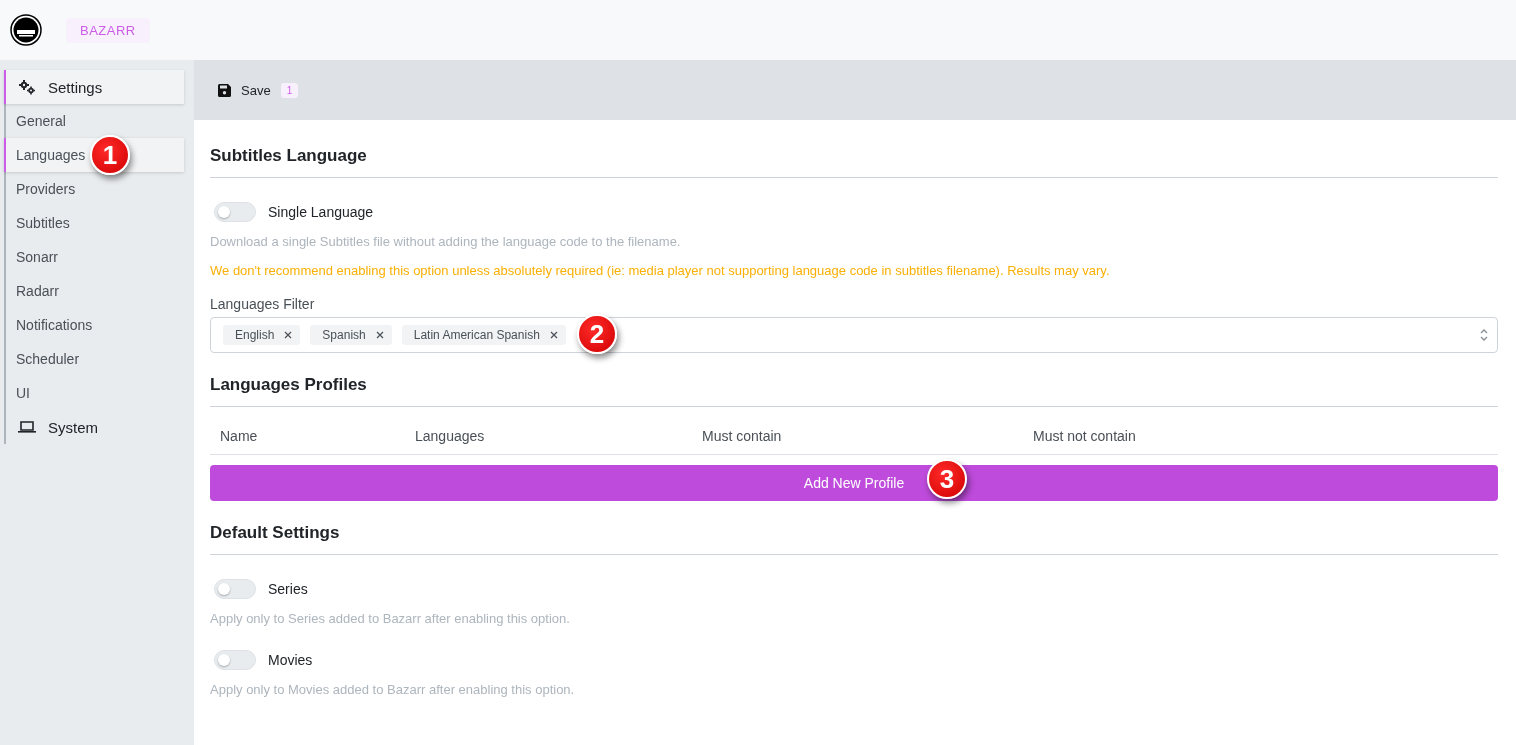 This screenshot has height=745, width=1516. What do you see at coordinates (854, 162) in the screenshot?
I see `section-heading: Subtitles Language` at bounding box center [854, 162].